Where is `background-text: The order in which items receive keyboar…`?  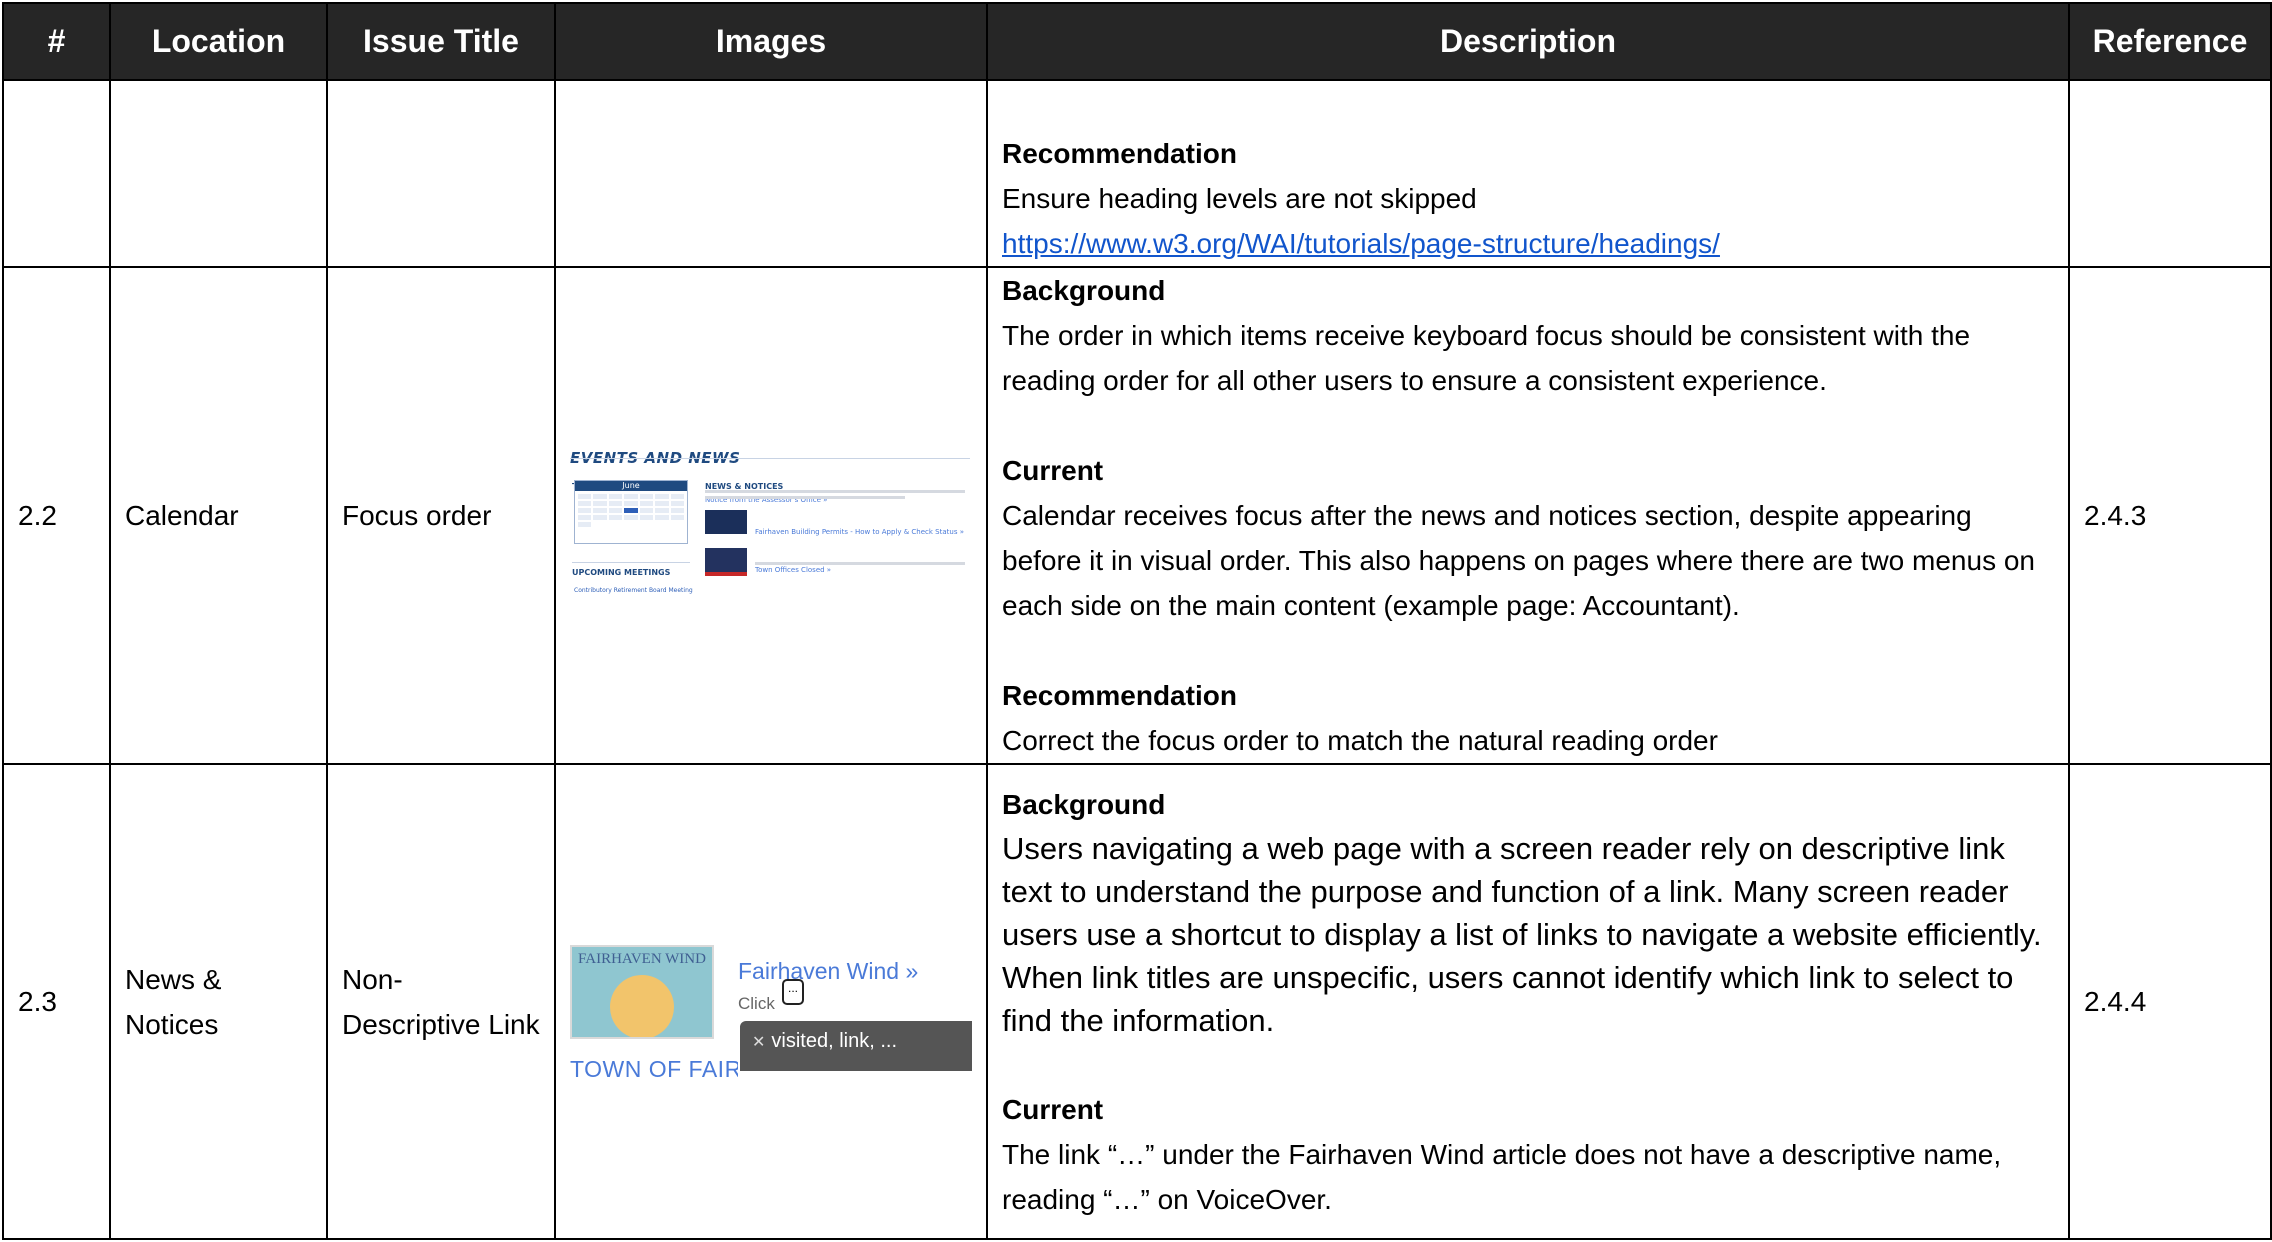 background-text: The order in which items receive keyboar… is located at coordinates (1486, 358).